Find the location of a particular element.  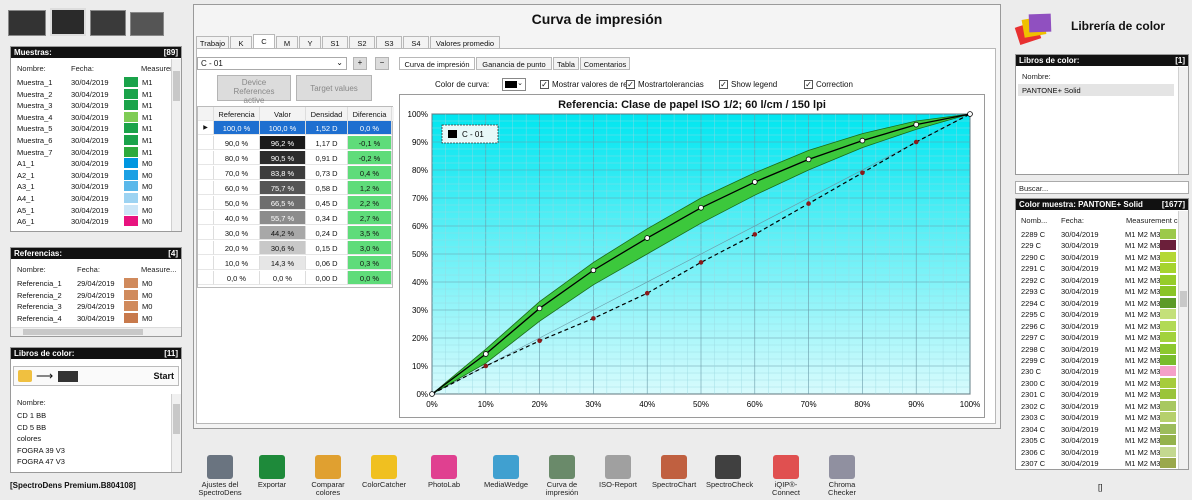

muestra-row: Muestra_3 30/04/2019 M1 is located at coordinates (91, 105).